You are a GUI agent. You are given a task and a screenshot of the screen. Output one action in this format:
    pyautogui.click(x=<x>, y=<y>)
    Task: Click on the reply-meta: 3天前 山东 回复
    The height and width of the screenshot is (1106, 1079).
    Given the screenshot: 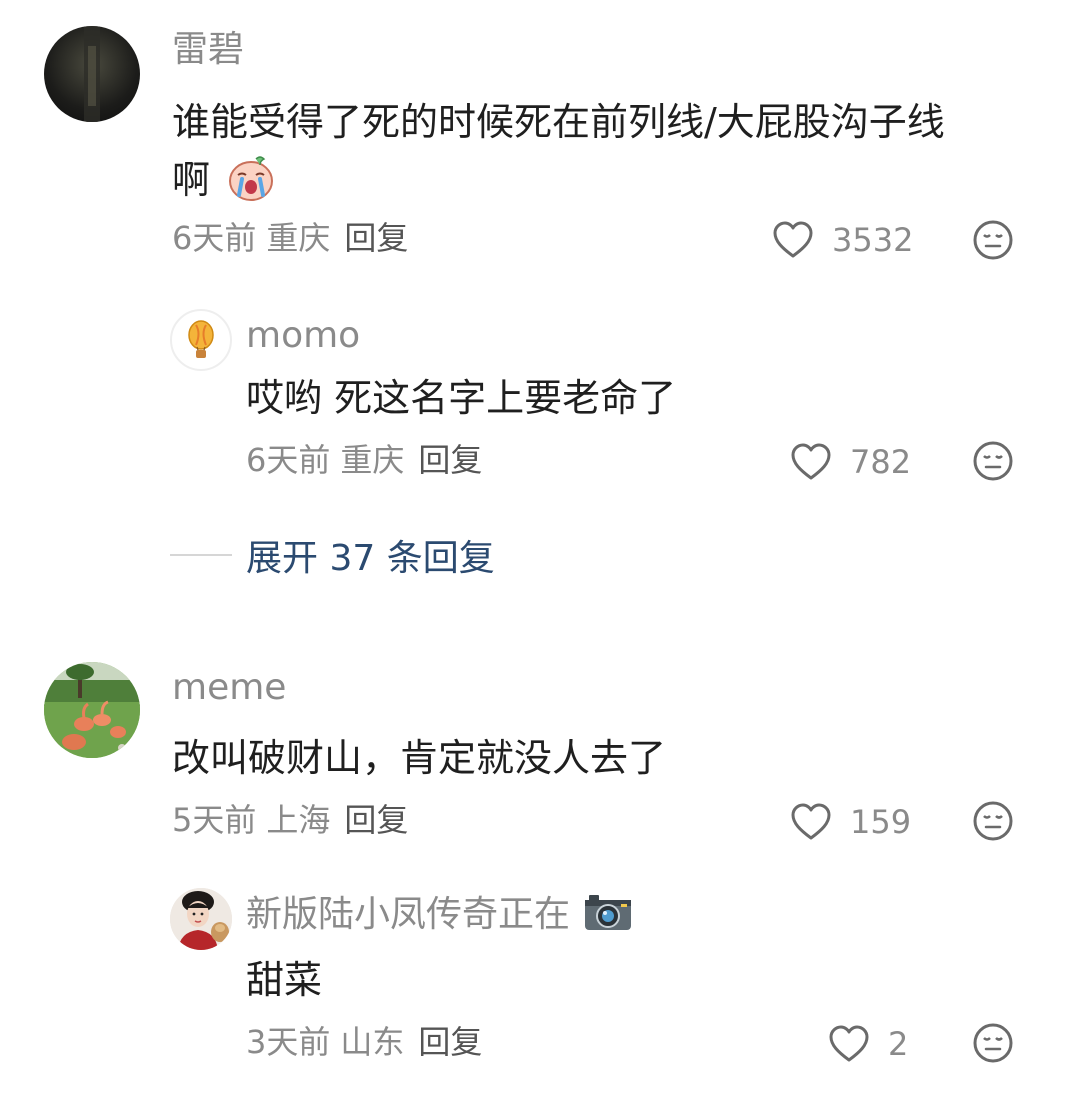 What is the action you would take?
    pyautogui.click(x=364, y=1042)
    